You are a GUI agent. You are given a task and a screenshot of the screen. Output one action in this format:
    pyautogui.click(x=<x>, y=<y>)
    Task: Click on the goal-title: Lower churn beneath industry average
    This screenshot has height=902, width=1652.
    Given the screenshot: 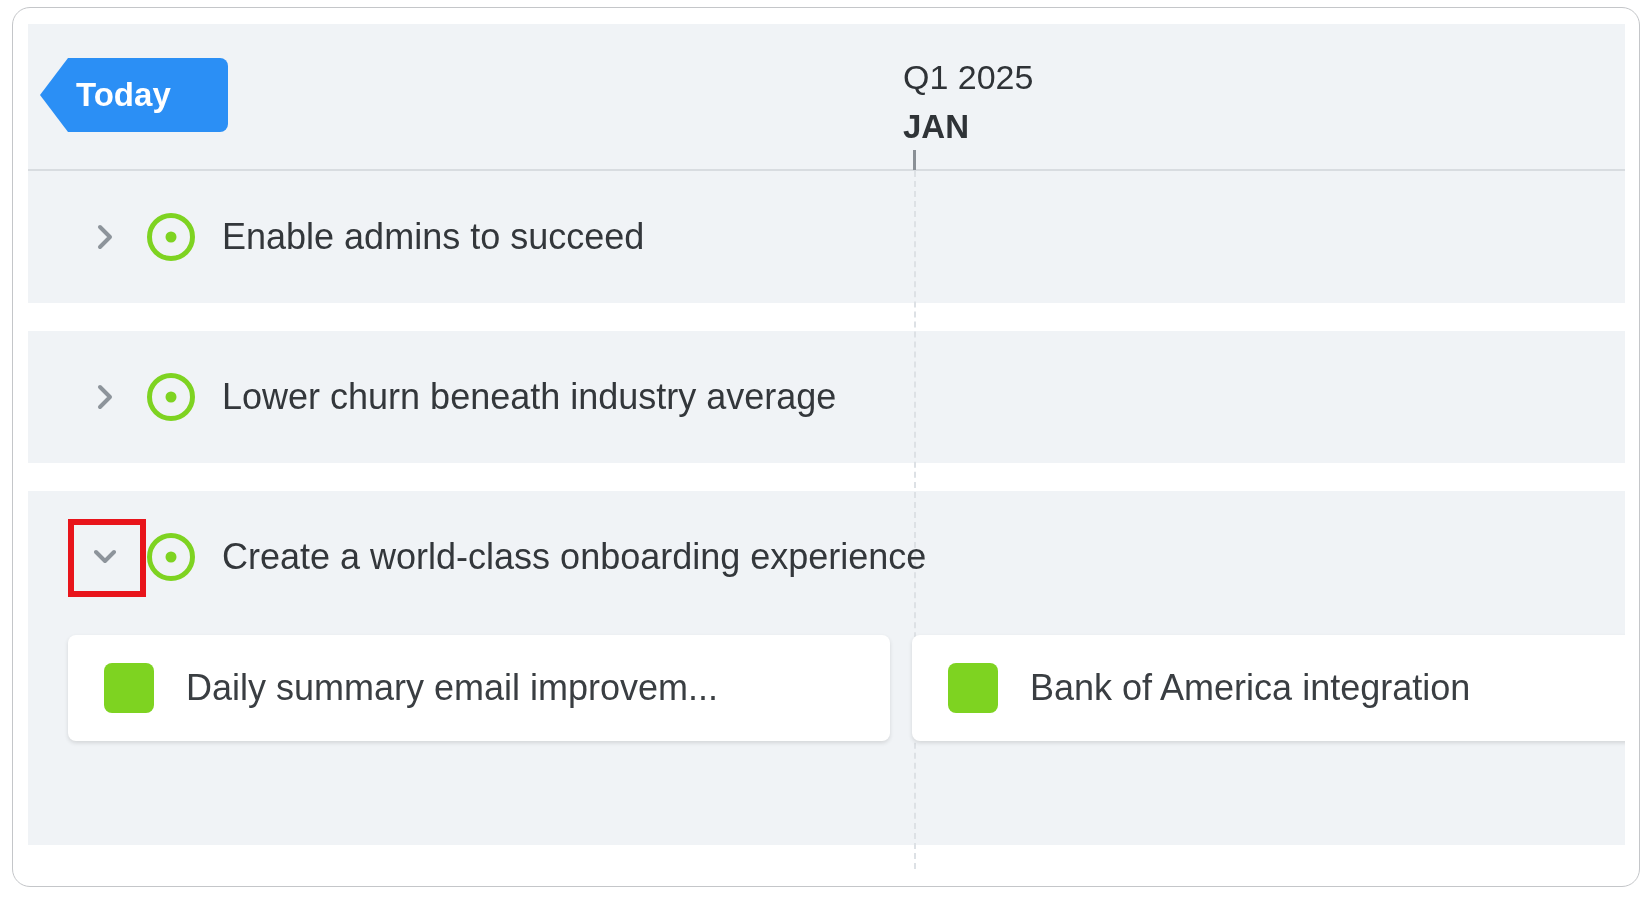 What is the action you would take?
    pyautogui.click(x=529, y=397)
    